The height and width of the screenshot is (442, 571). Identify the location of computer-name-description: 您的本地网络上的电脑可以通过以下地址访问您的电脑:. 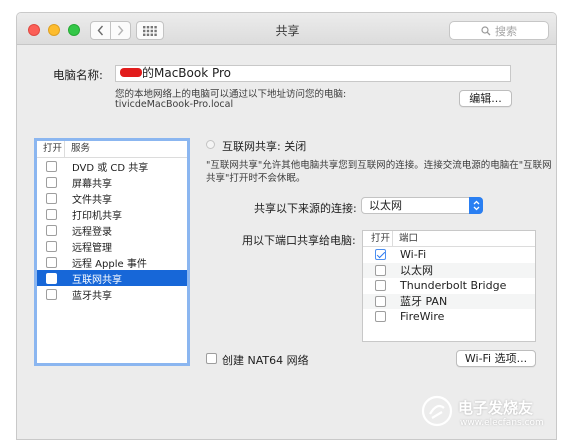
(231, 94).